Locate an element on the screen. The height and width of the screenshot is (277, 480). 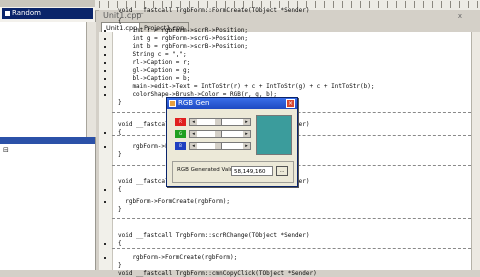
code-line: String c = ","; is located at coordinates (152, 54).